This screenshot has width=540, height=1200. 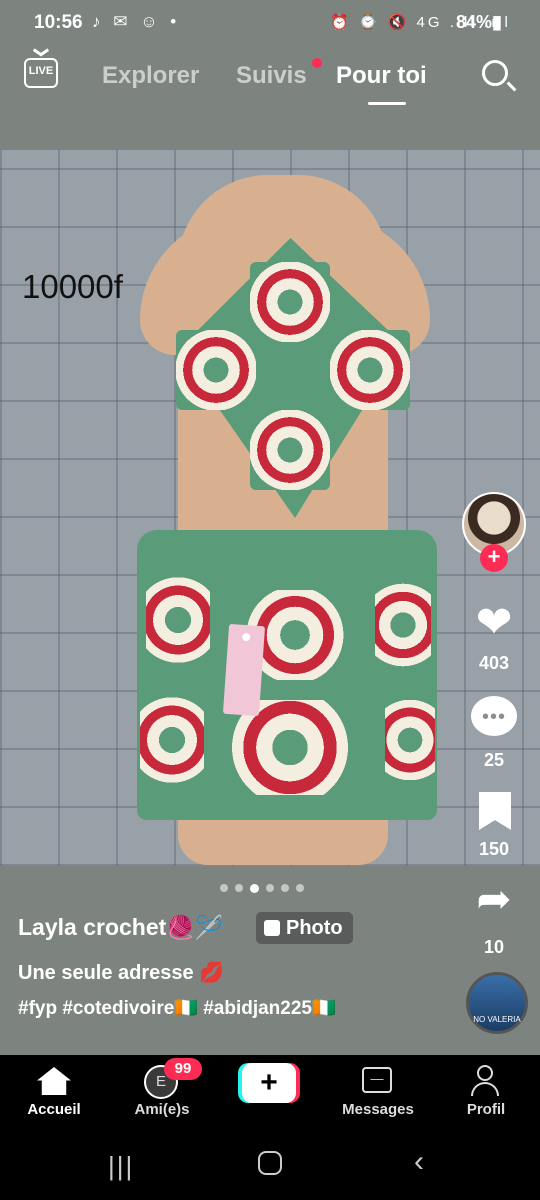 What do you see at coordinates (72, 286) in the screenshot?
I see `price-overlay-text: 10000f` at bounding box center [72, 286].